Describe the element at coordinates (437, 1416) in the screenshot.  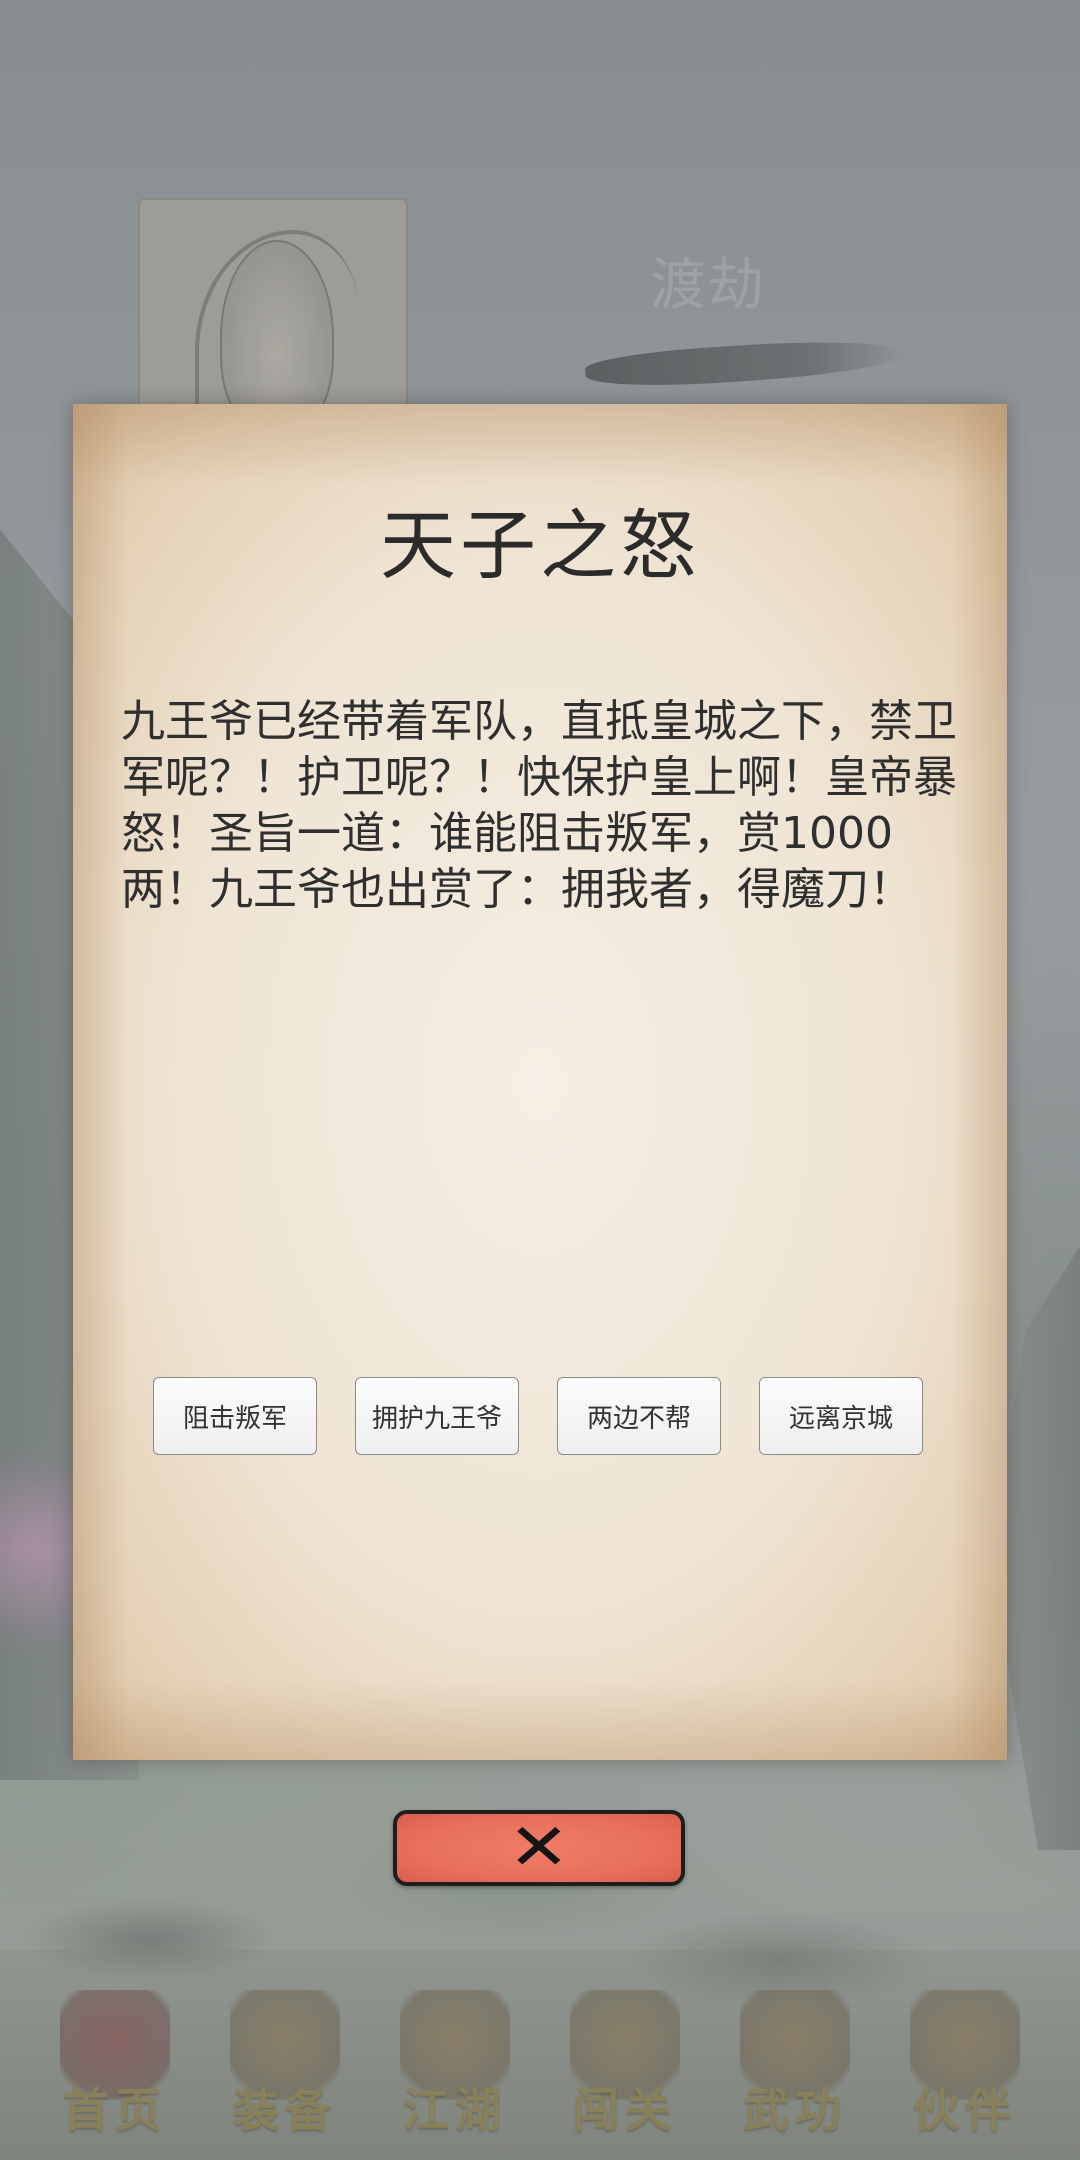
I see `choice-button-support-prince: 拥护九王爷` at that location.